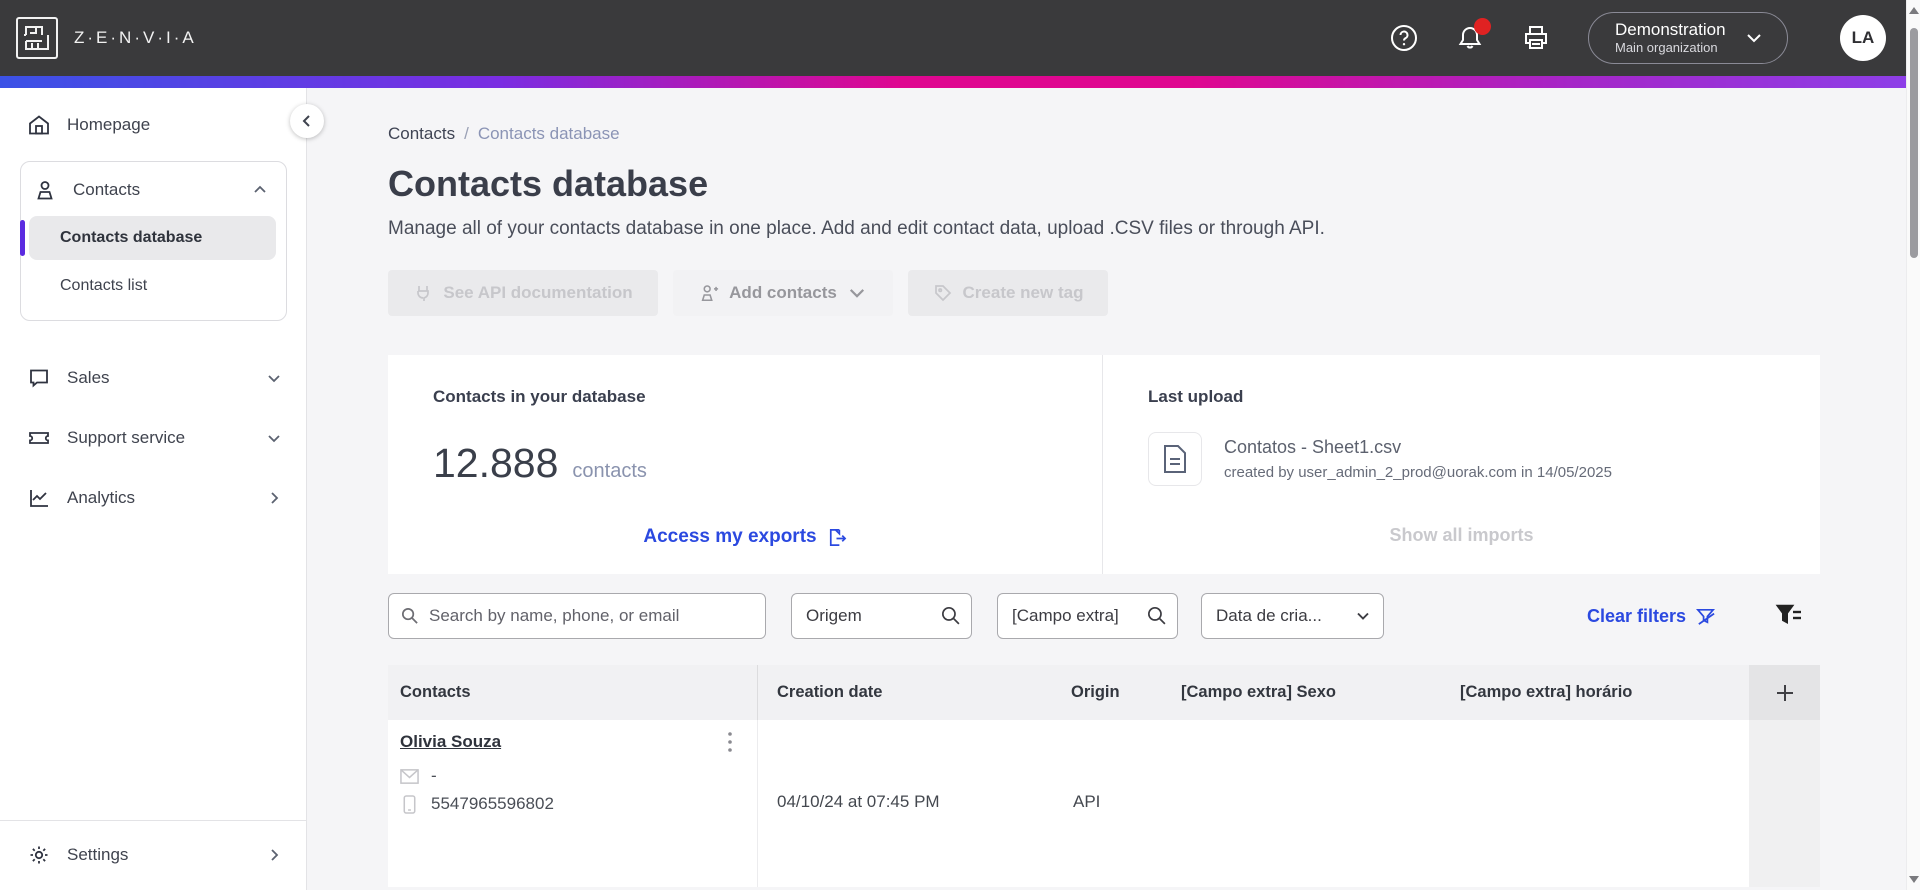 This screenshot has height=890, width=1920. What do you see at coordinates (450, 742) in the screenshot?
I see `contact-name-link: Olivia Souza` at bounding box center [450, 742].